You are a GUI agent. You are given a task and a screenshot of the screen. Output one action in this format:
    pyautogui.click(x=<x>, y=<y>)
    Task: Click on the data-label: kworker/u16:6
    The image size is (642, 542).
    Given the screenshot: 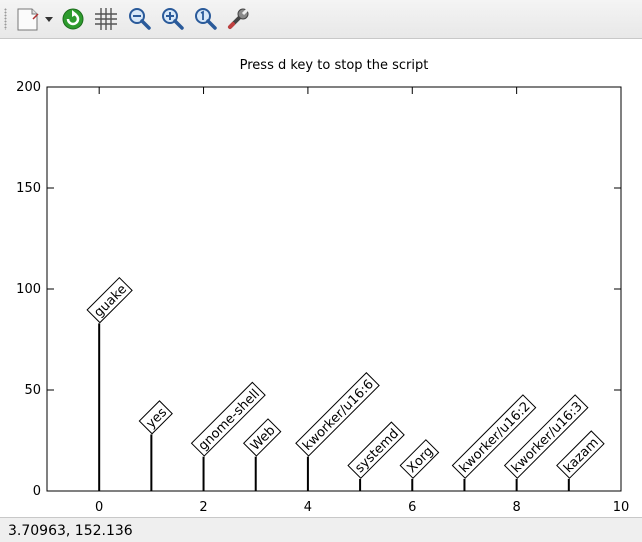 What is the action you would take?
    pyautogui.click(x=337, y=414)
    